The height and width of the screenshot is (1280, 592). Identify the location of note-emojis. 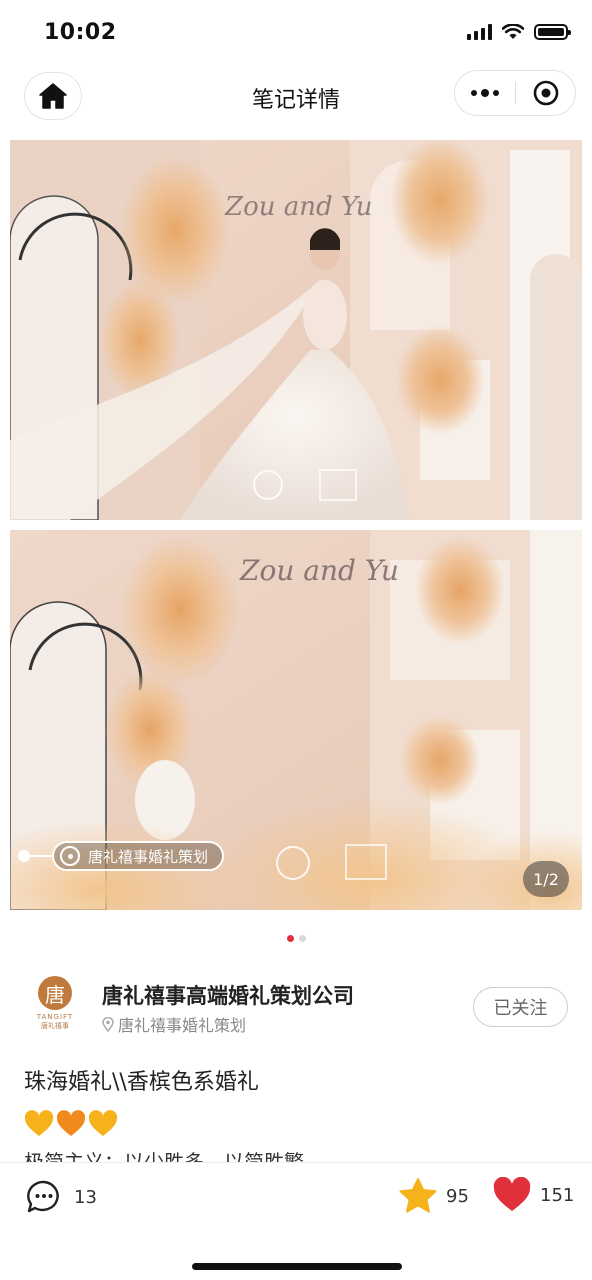
(71, 1124).